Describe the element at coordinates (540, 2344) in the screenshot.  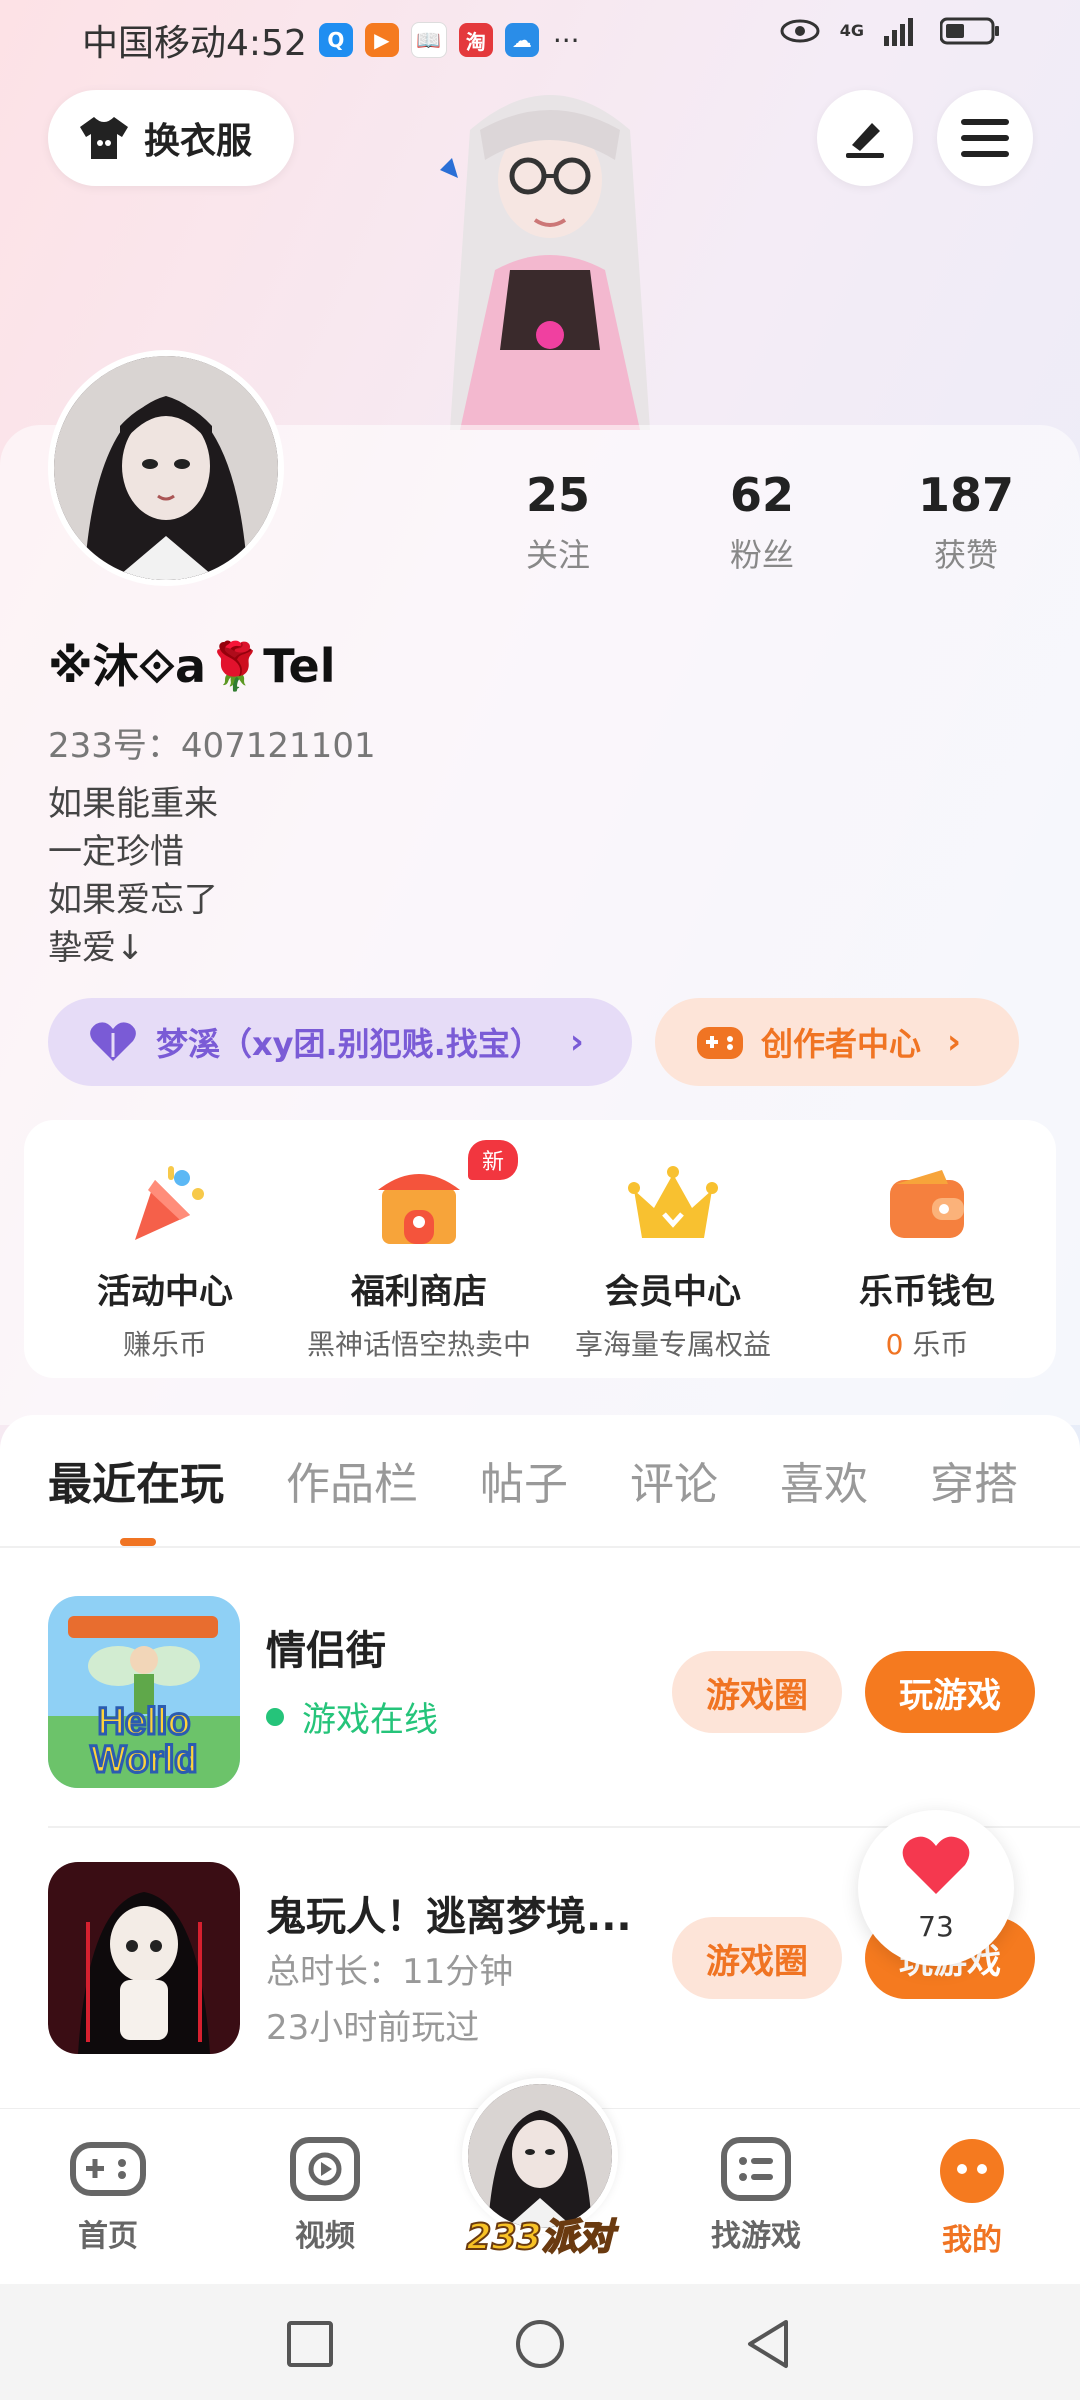
I see `home-icon` at that location.